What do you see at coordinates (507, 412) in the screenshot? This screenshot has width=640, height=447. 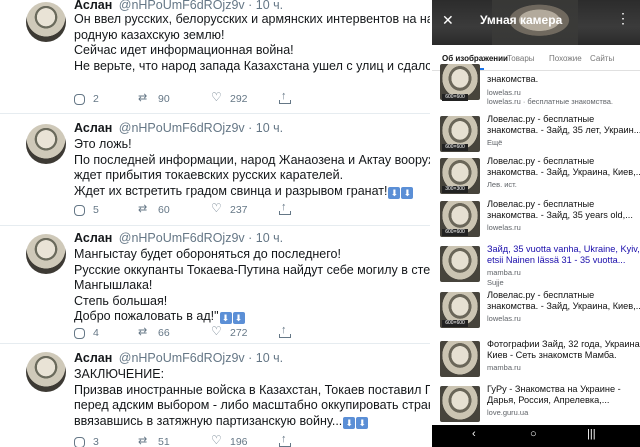 I see `result-source: love.guru.ua` at bounding box center [507, 412].